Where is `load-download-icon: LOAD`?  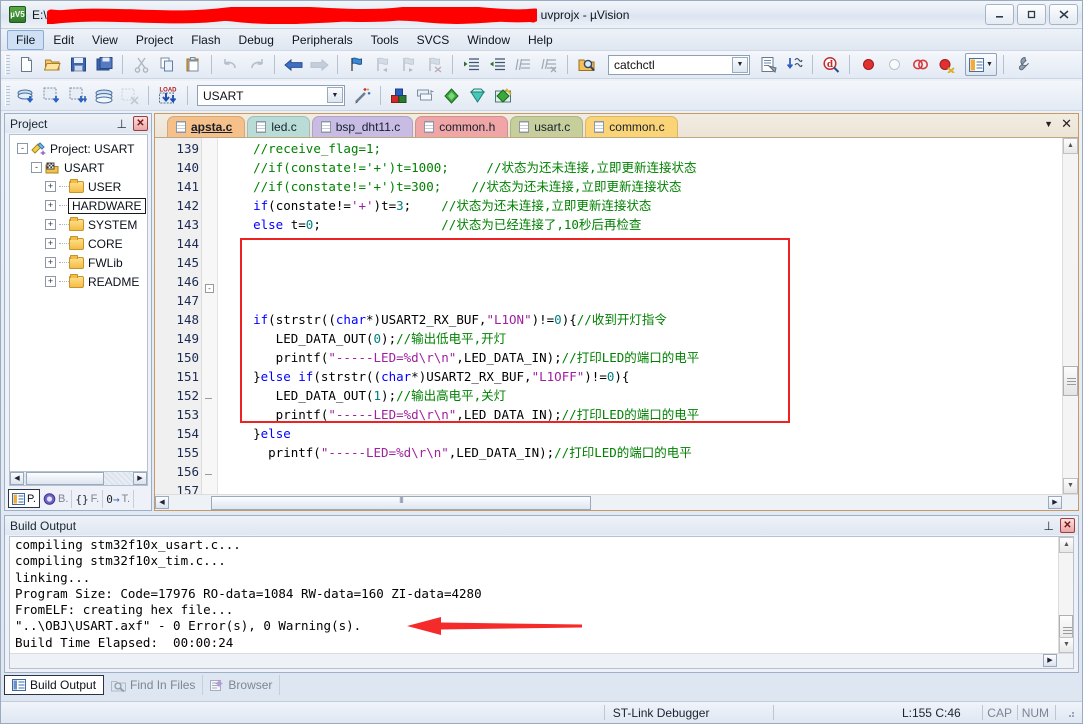
load-download-icon: LOAD is located at coordinates (168, 95).